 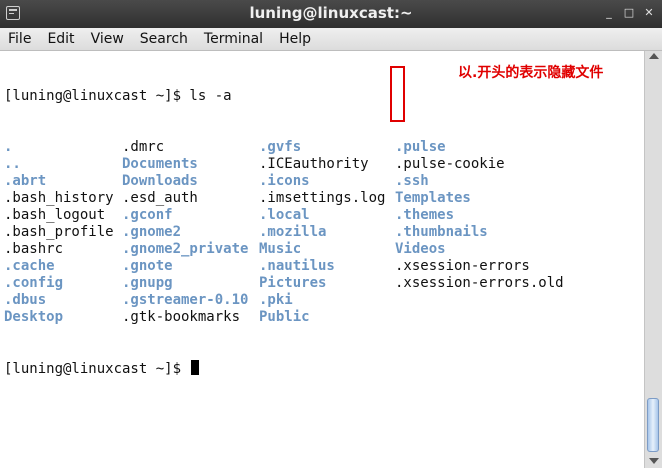 I want to click on command-line: [luning@linuxcast ~]$ ls -a, so click(x=118, y=96).